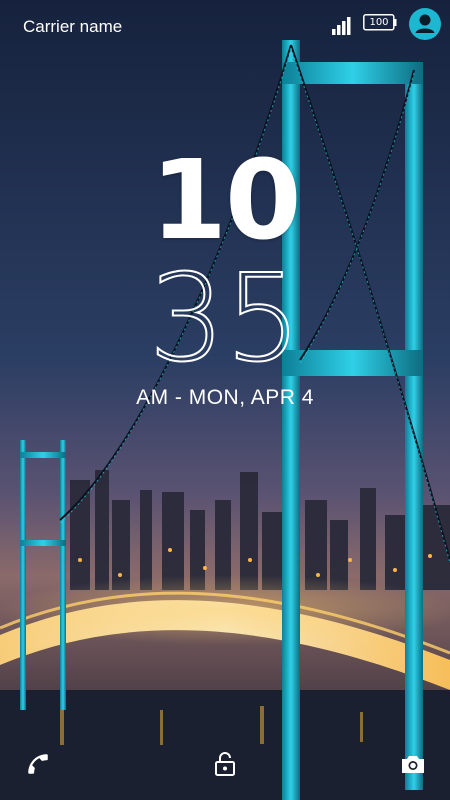 The height and width of the screenshot is (800, 450). I want to click on battery-indicator: 100, so click(380, 22).